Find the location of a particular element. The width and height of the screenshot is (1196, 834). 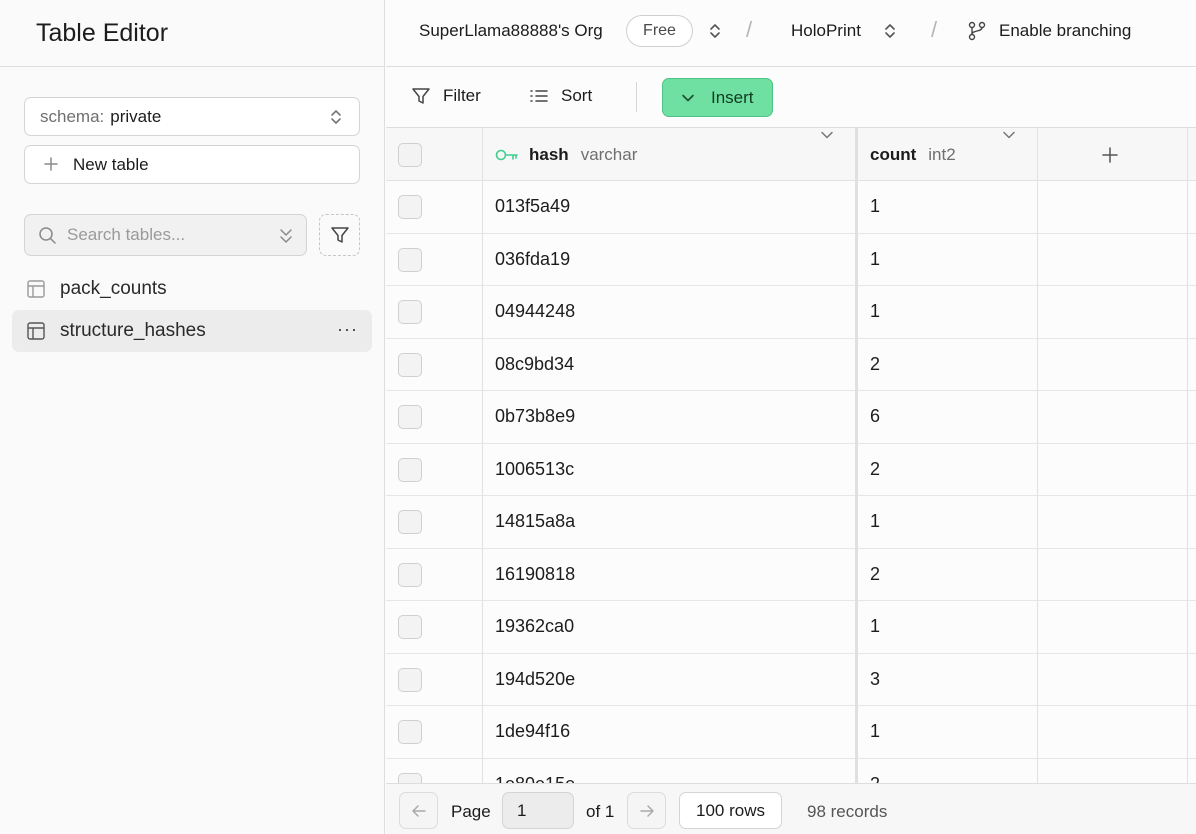

chevron-down-icon is located at coordinates (696, 98).